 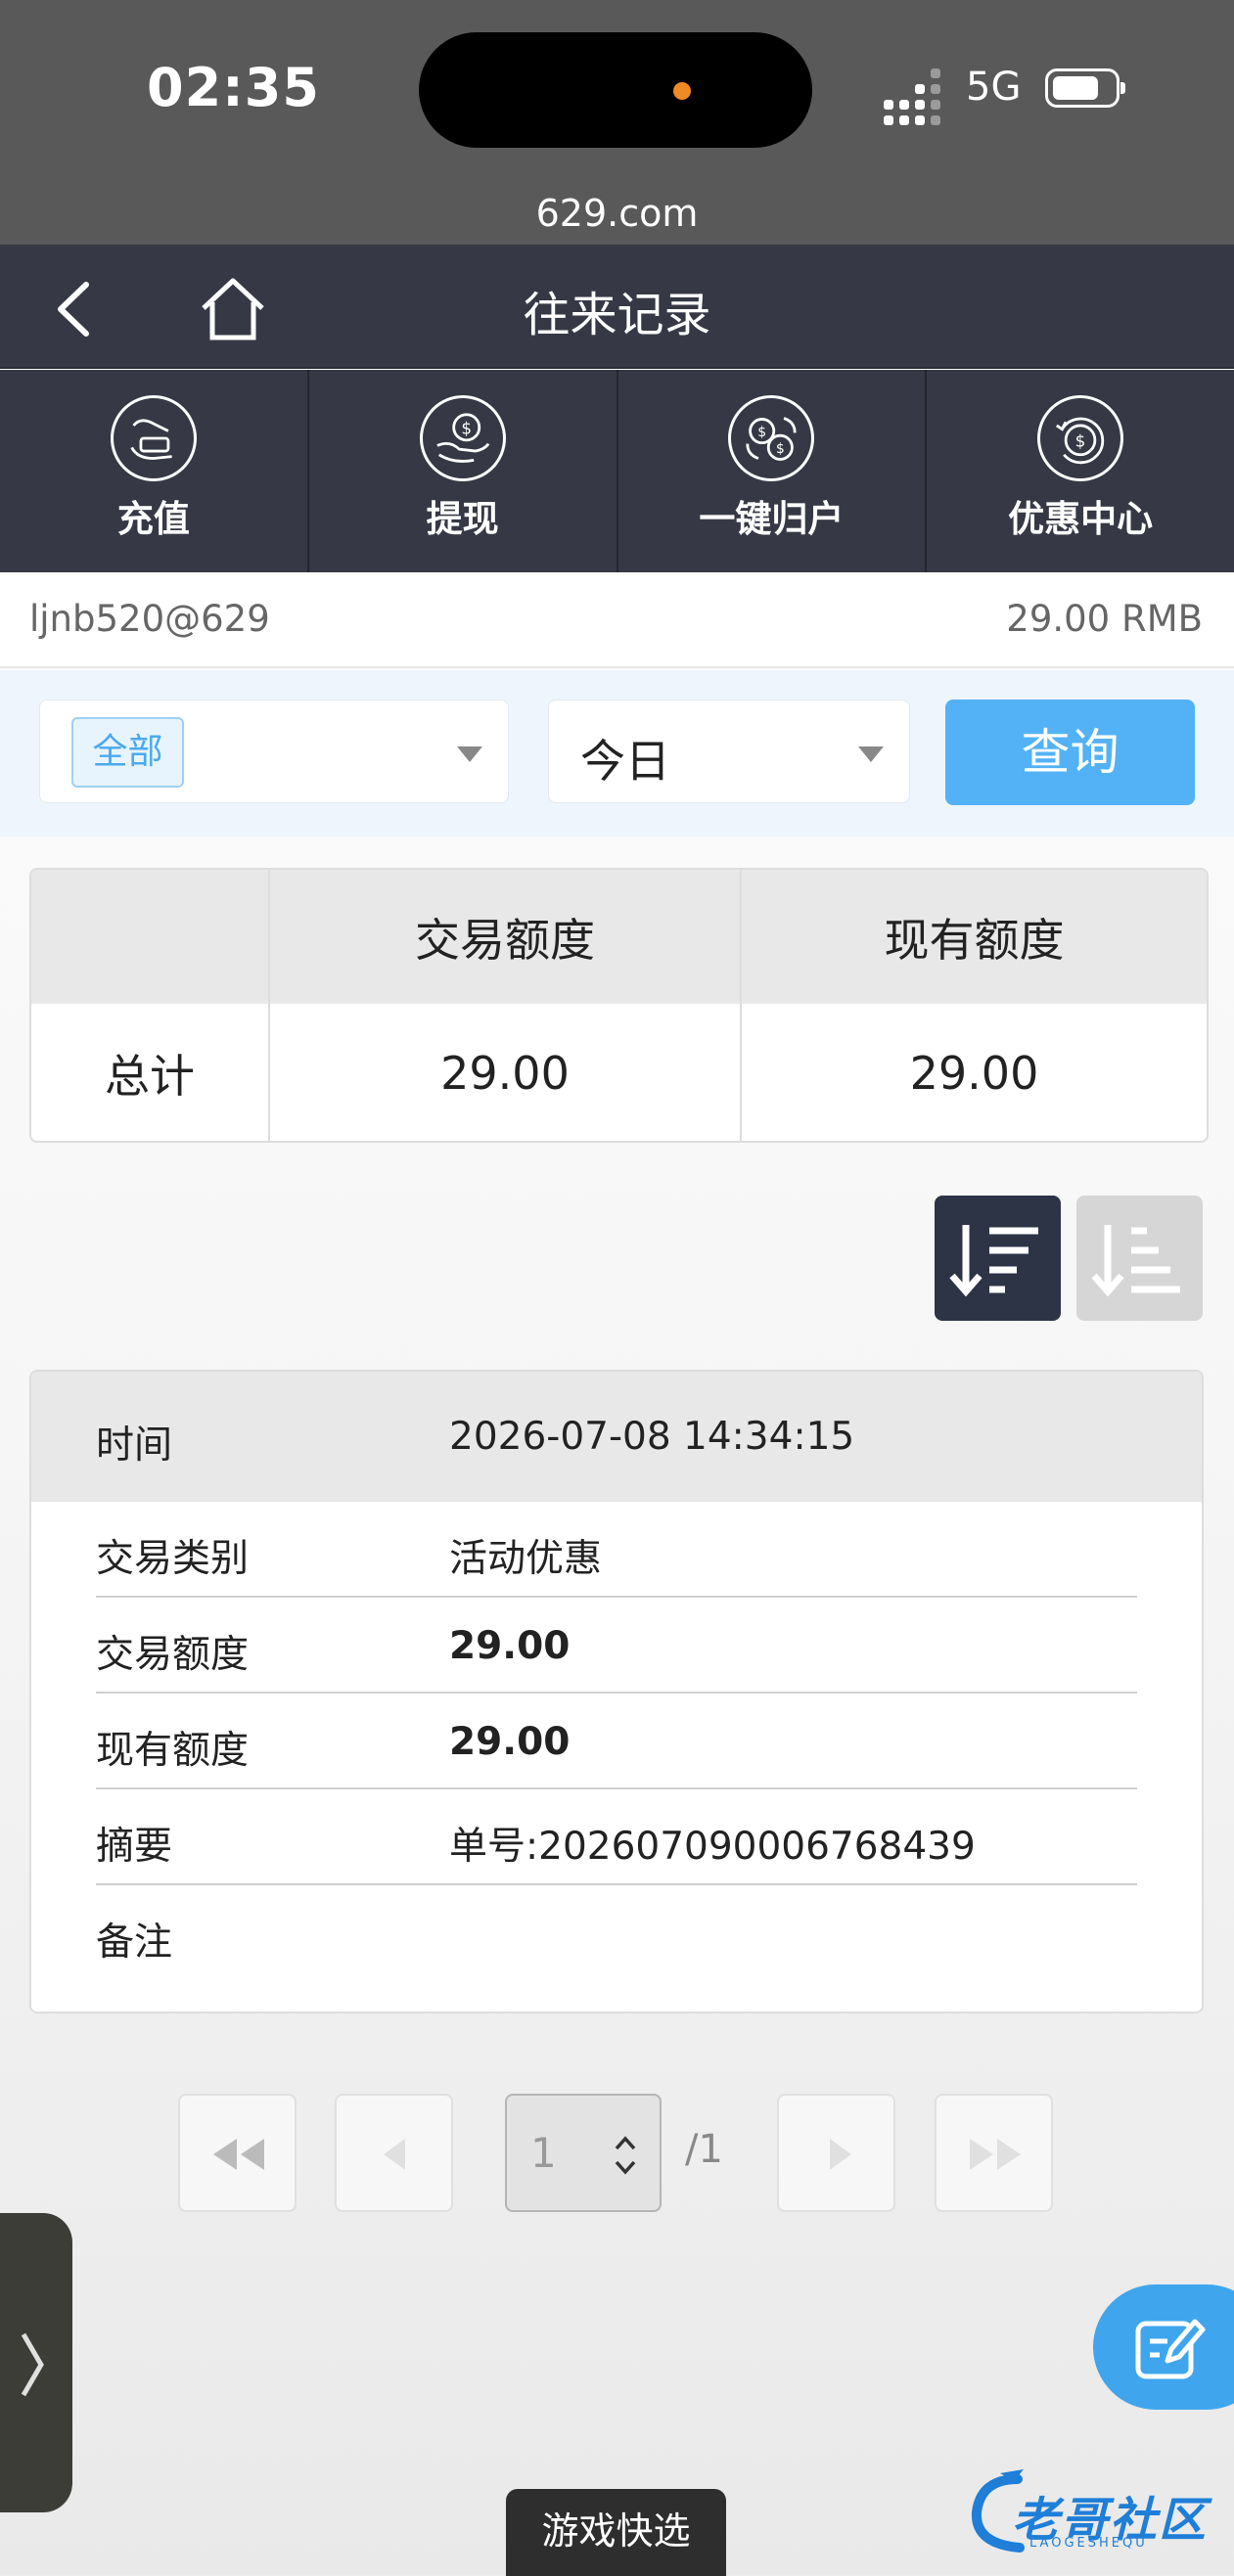 I want to click on double-chevron-left-icon, so click(x=238, y=2154).